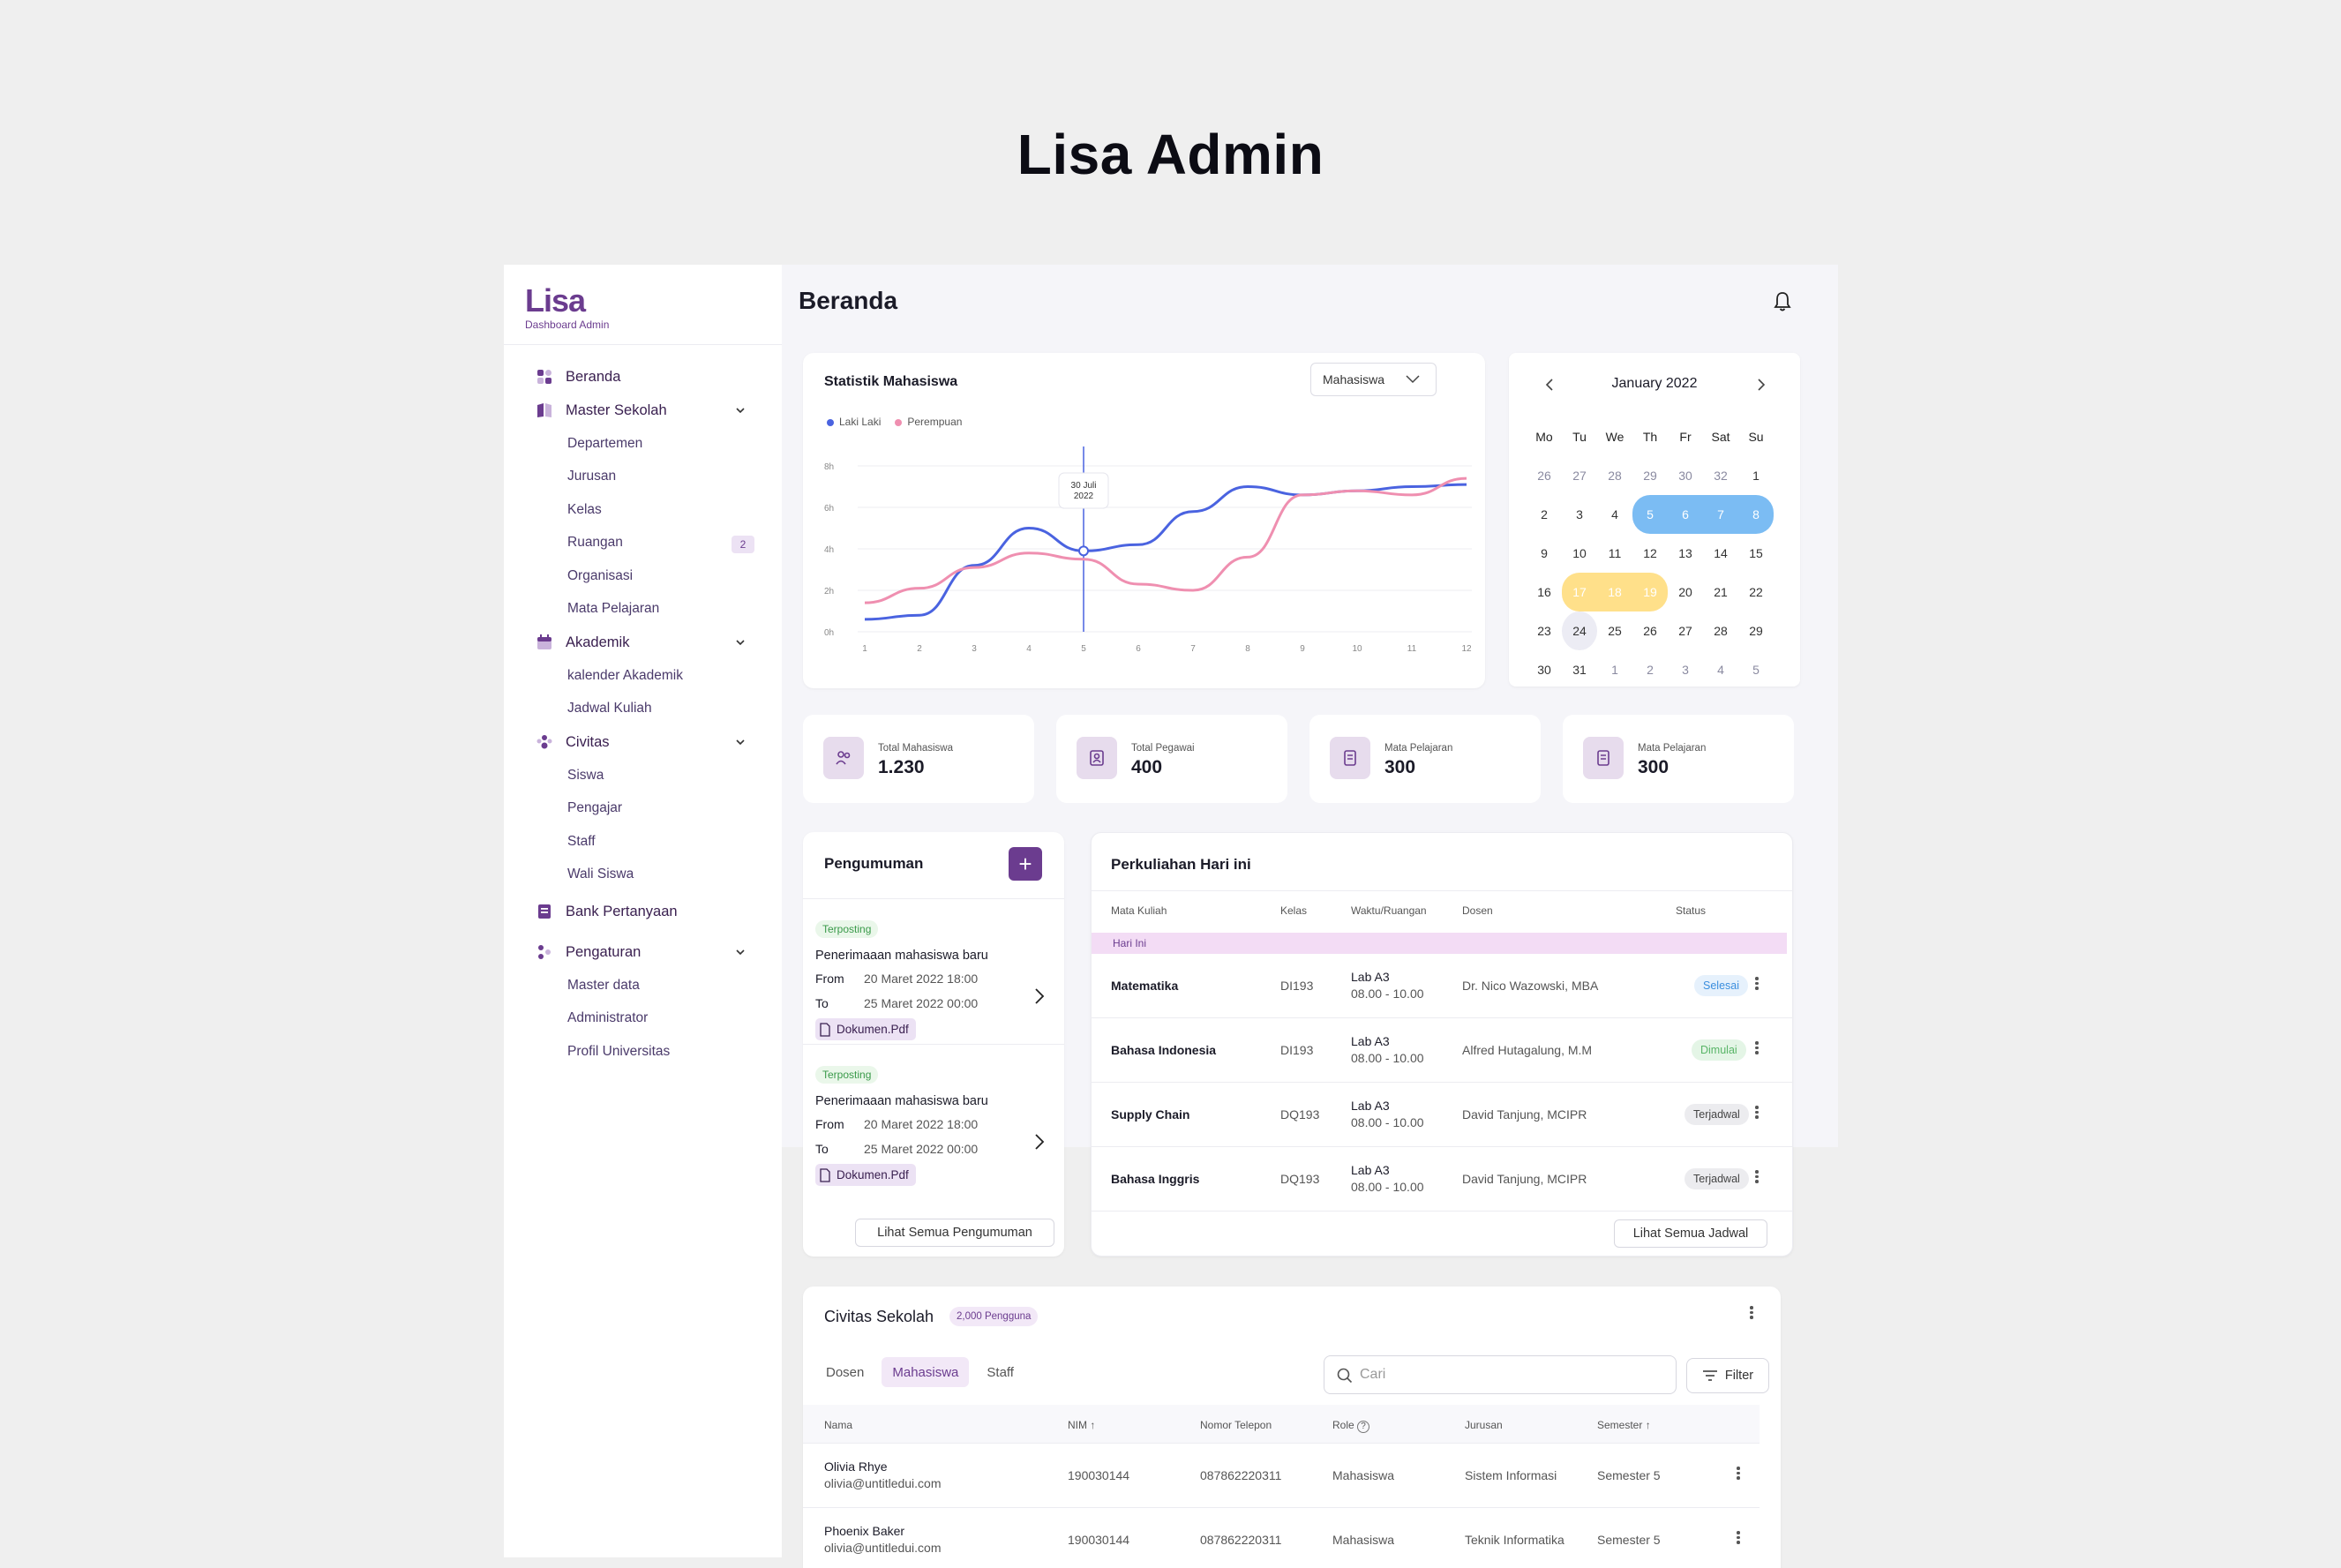  I want to click on sidebar-item-beranda: Beranda, so click(643, 377).